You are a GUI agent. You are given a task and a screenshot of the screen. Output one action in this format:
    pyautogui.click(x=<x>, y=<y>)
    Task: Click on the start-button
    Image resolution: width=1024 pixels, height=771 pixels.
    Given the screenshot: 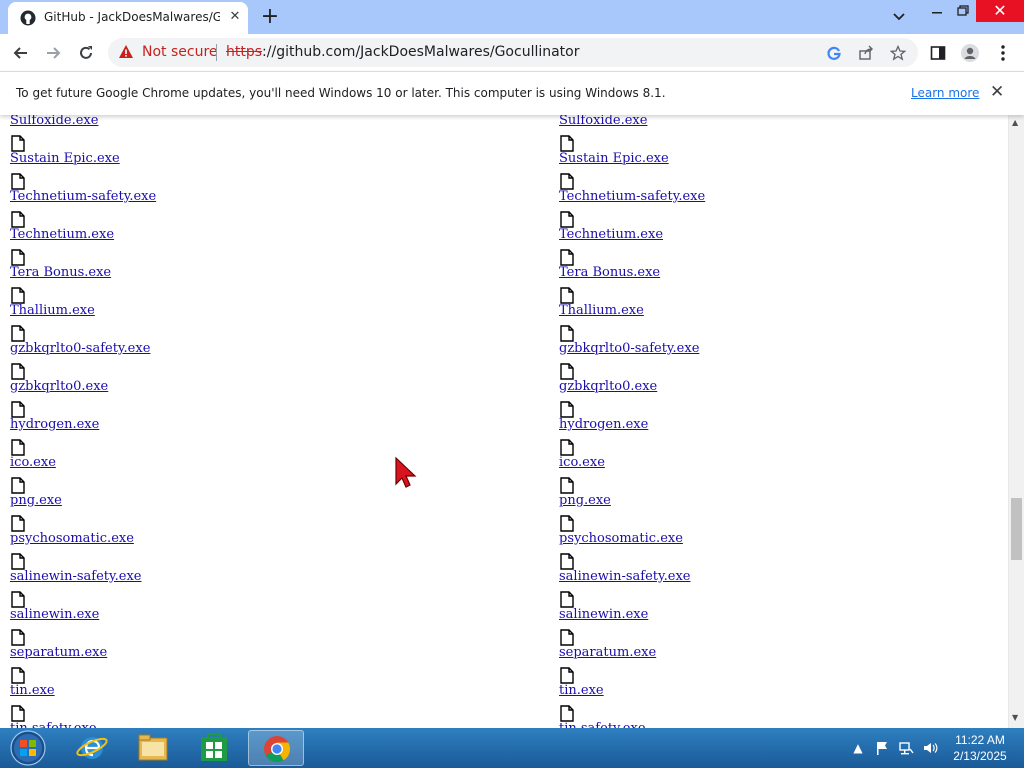 What is the action you would take?
    pyautogui.click(x=28, y=748)
    